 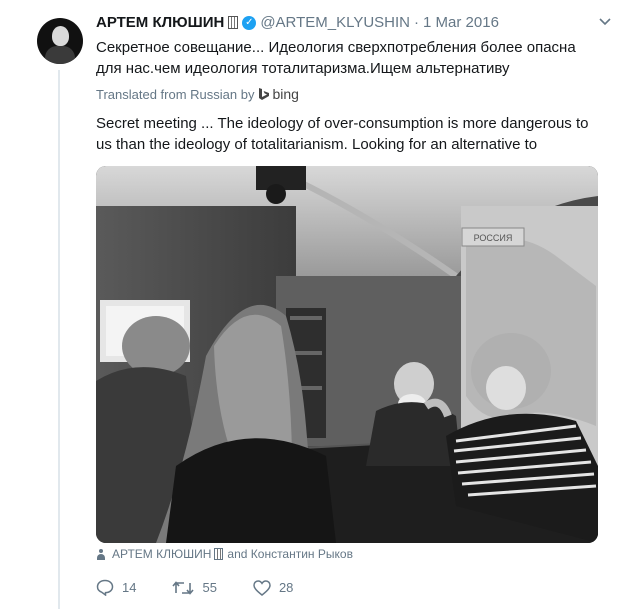 What do you see at coordinates (493, 238) in the screenshot?
I see `photo-map-label: РОССИЯ` at bounding box center [493, 238].